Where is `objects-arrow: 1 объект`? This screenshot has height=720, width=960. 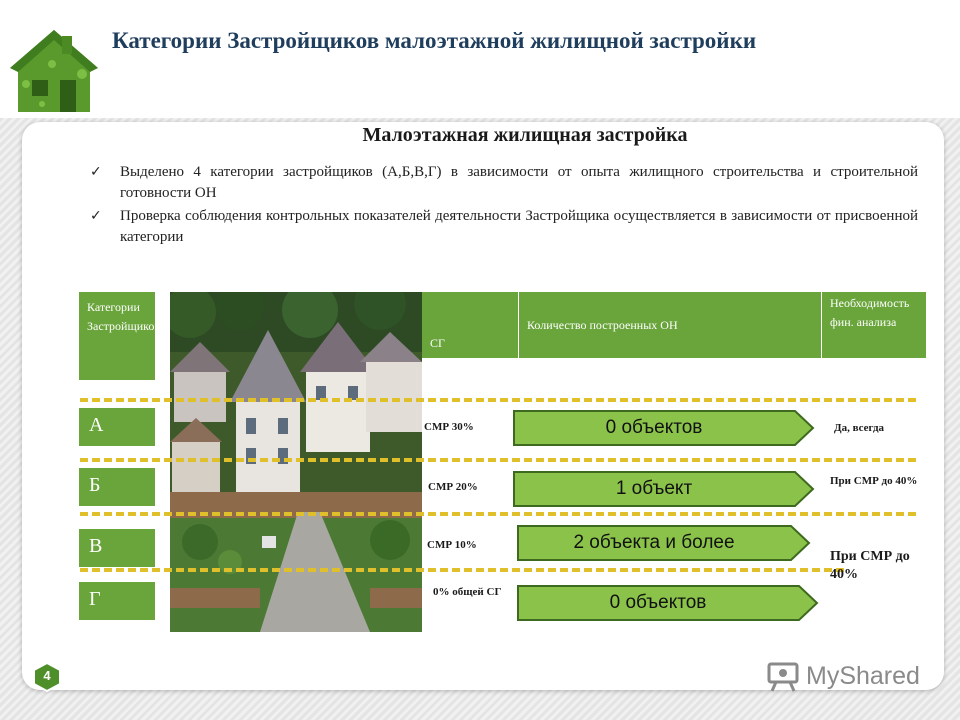
objects-arrow: 1 объект is located at coordinates (664, 489).